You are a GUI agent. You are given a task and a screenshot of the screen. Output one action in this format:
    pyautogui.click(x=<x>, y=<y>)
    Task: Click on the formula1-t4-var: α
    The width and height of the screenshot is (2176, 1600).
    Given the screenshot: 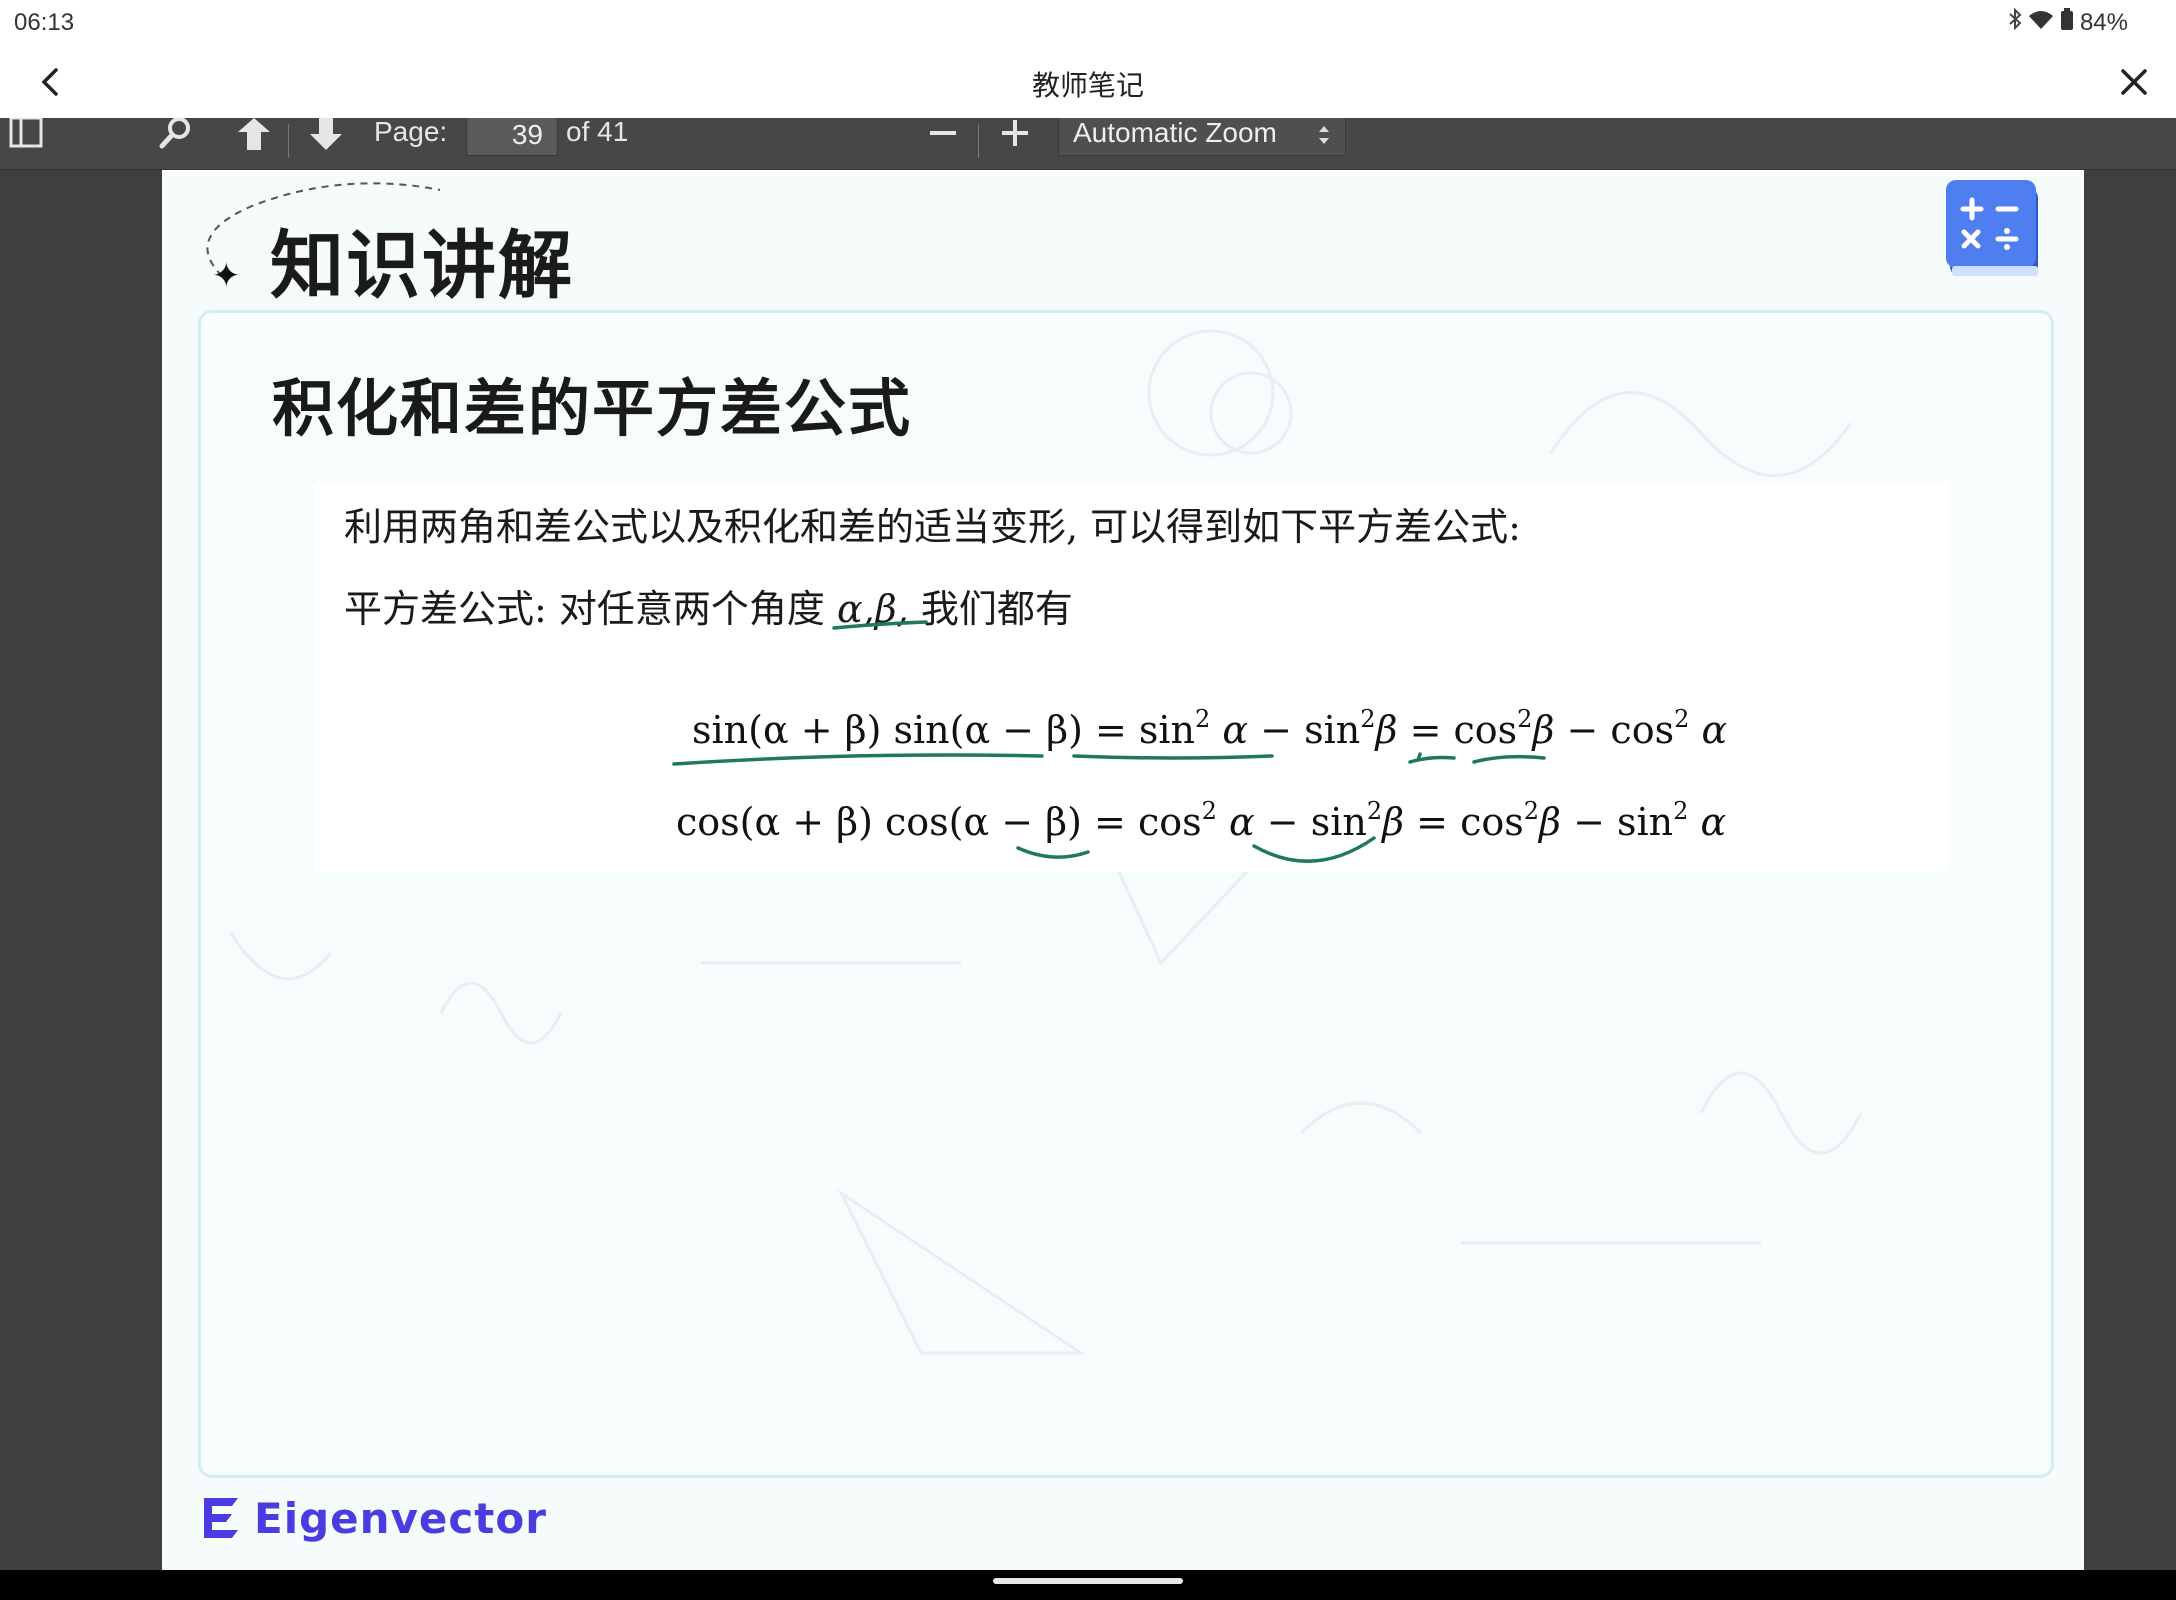 What is the action you would take?
    pyautogui.click(x=1714, y=730)
    